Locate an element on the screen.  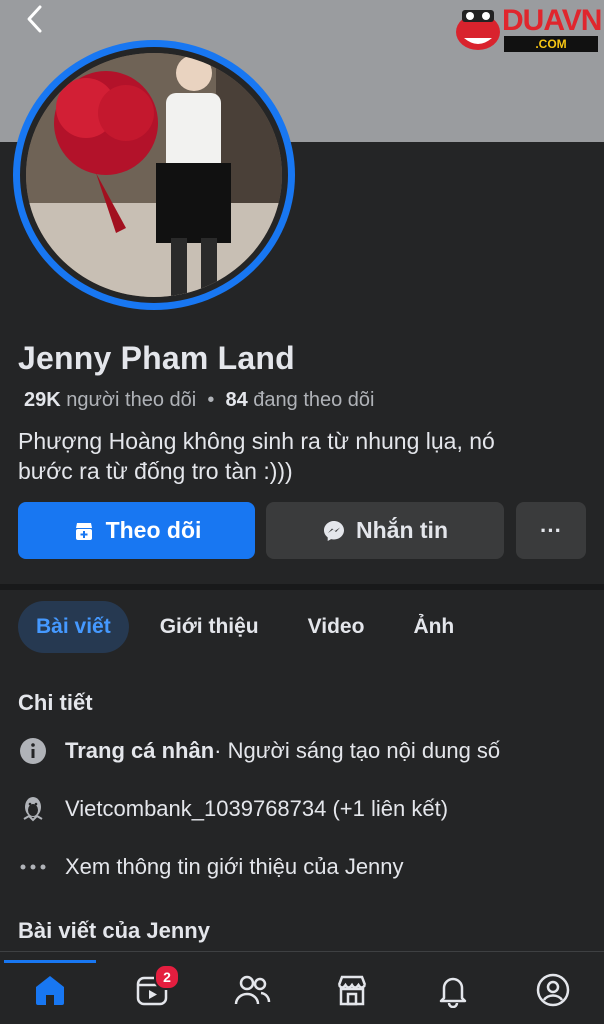
following-count: 84 is located at coordinates (236, 400).